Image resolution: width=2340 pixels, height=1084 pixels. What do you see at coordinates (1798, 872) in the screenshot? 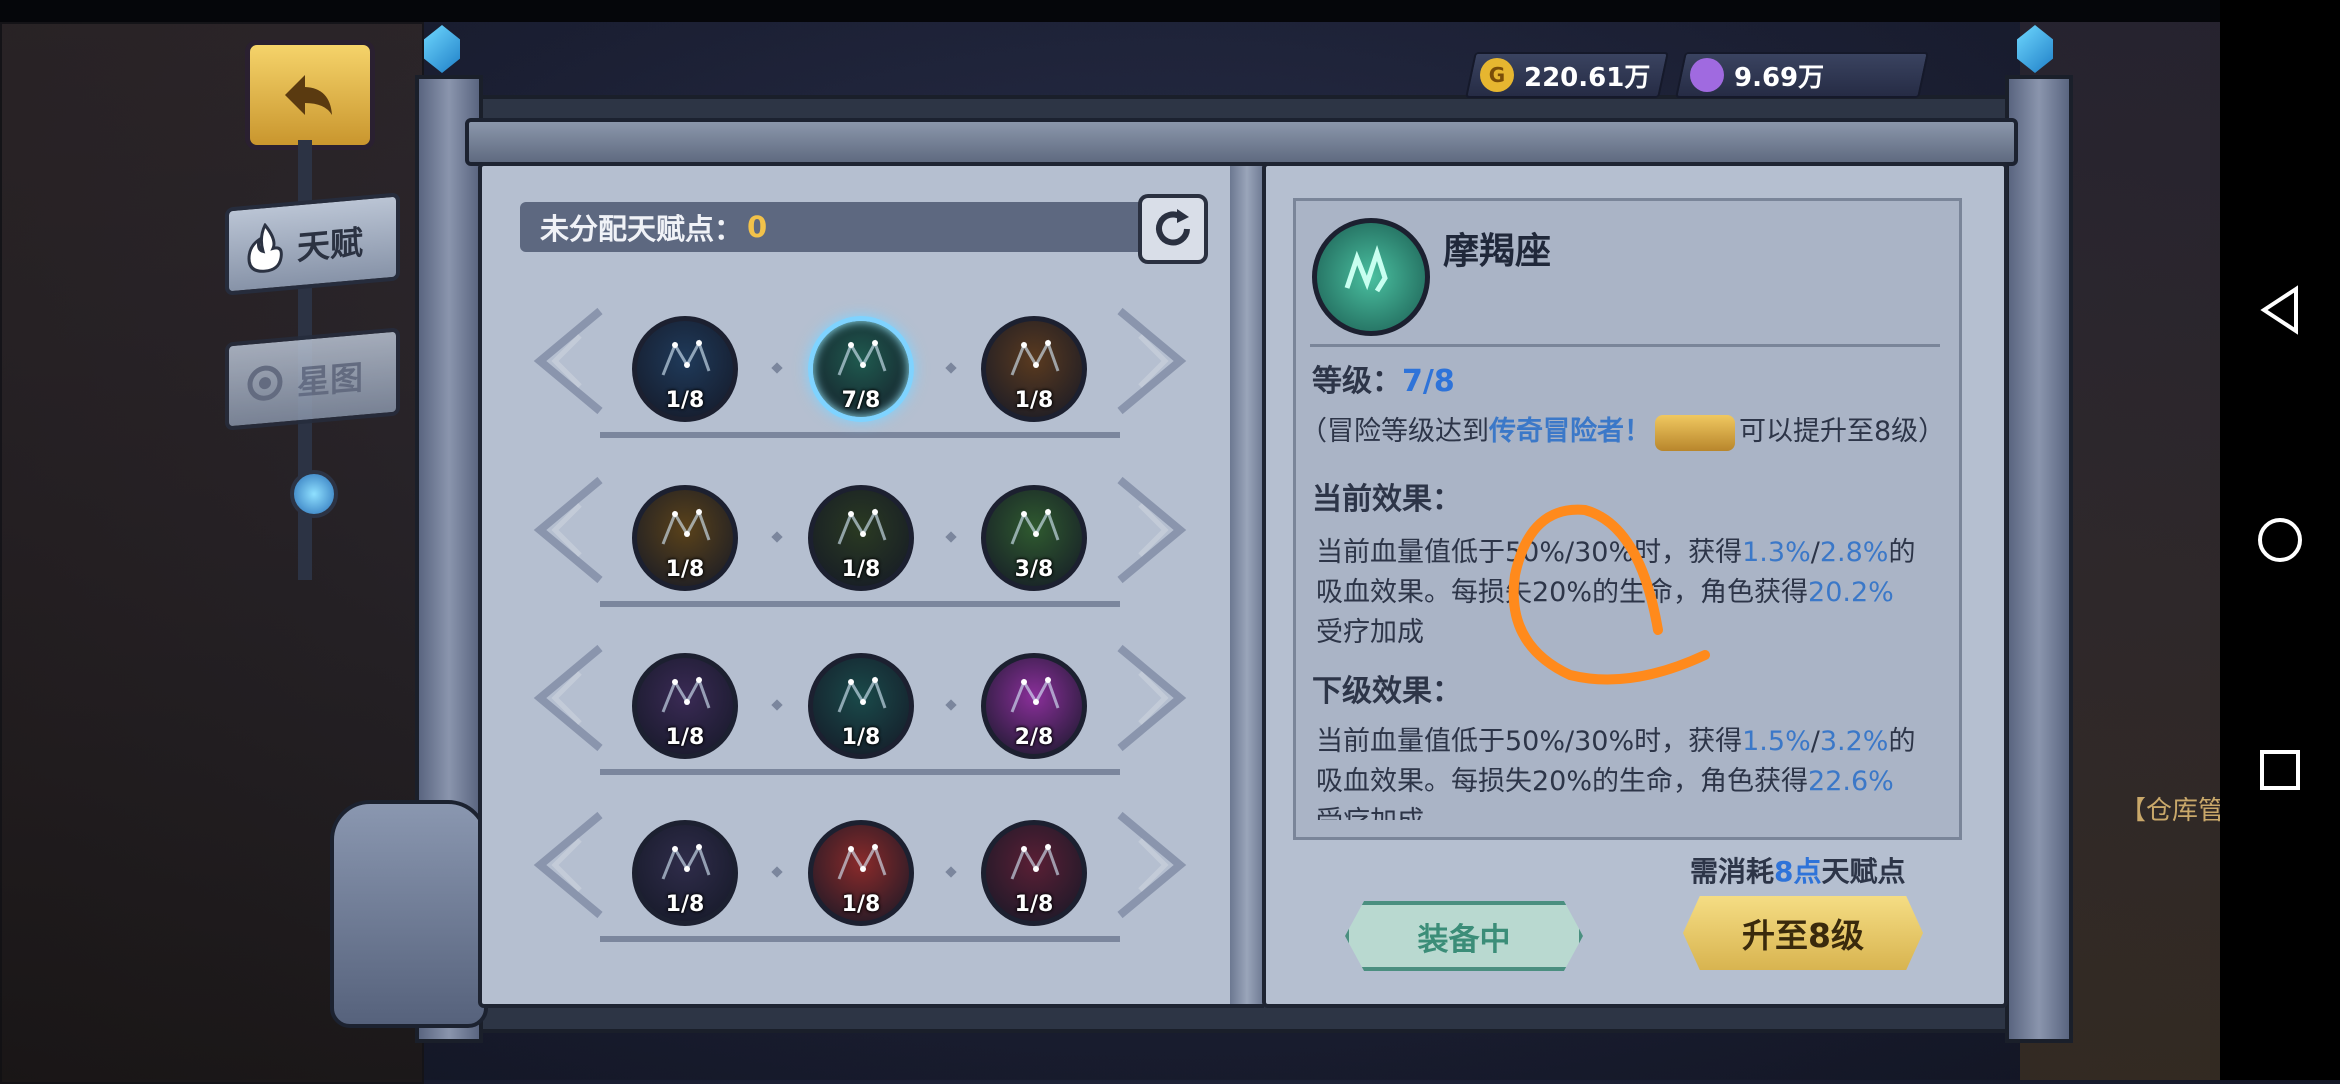
I see `upgrade-cost: 需消耗8点天赋点` at bounding box center [1798, 872].